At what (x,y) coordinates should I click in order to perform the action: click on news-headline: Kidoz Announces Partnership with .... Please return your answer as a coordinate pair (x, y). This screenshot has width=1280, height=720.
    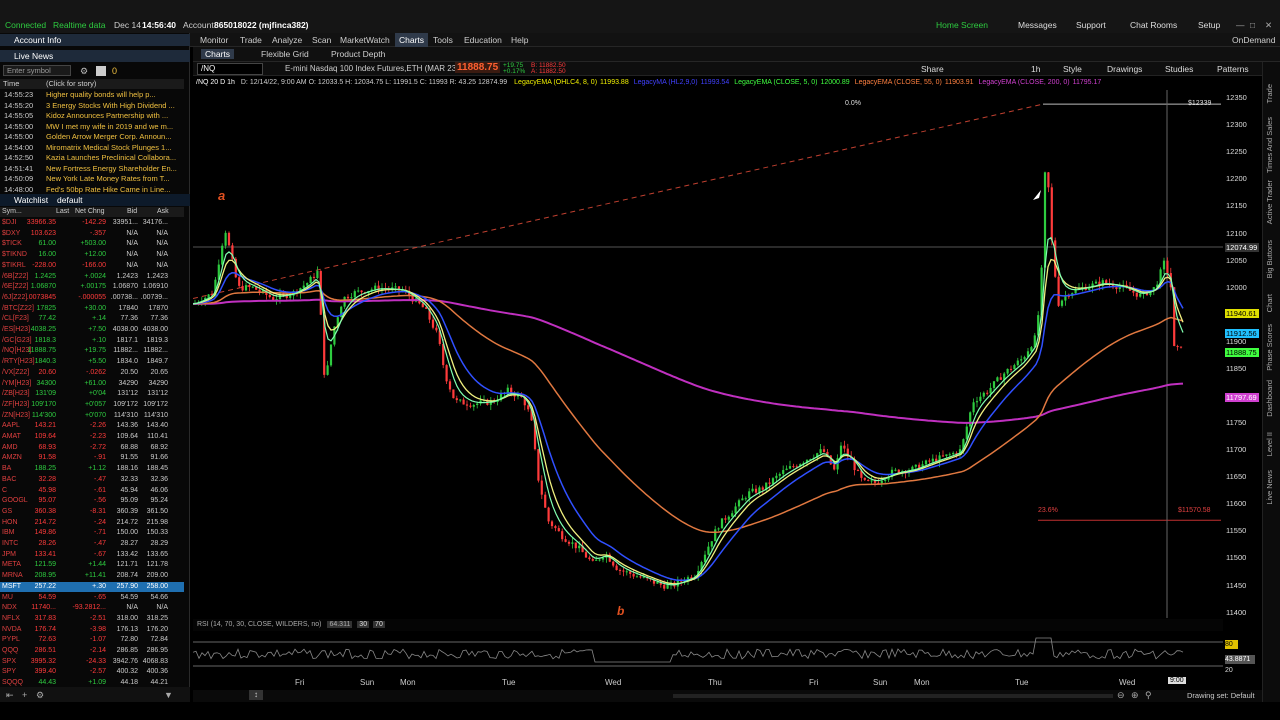
    Looking at the image, I should click on (107, 116).